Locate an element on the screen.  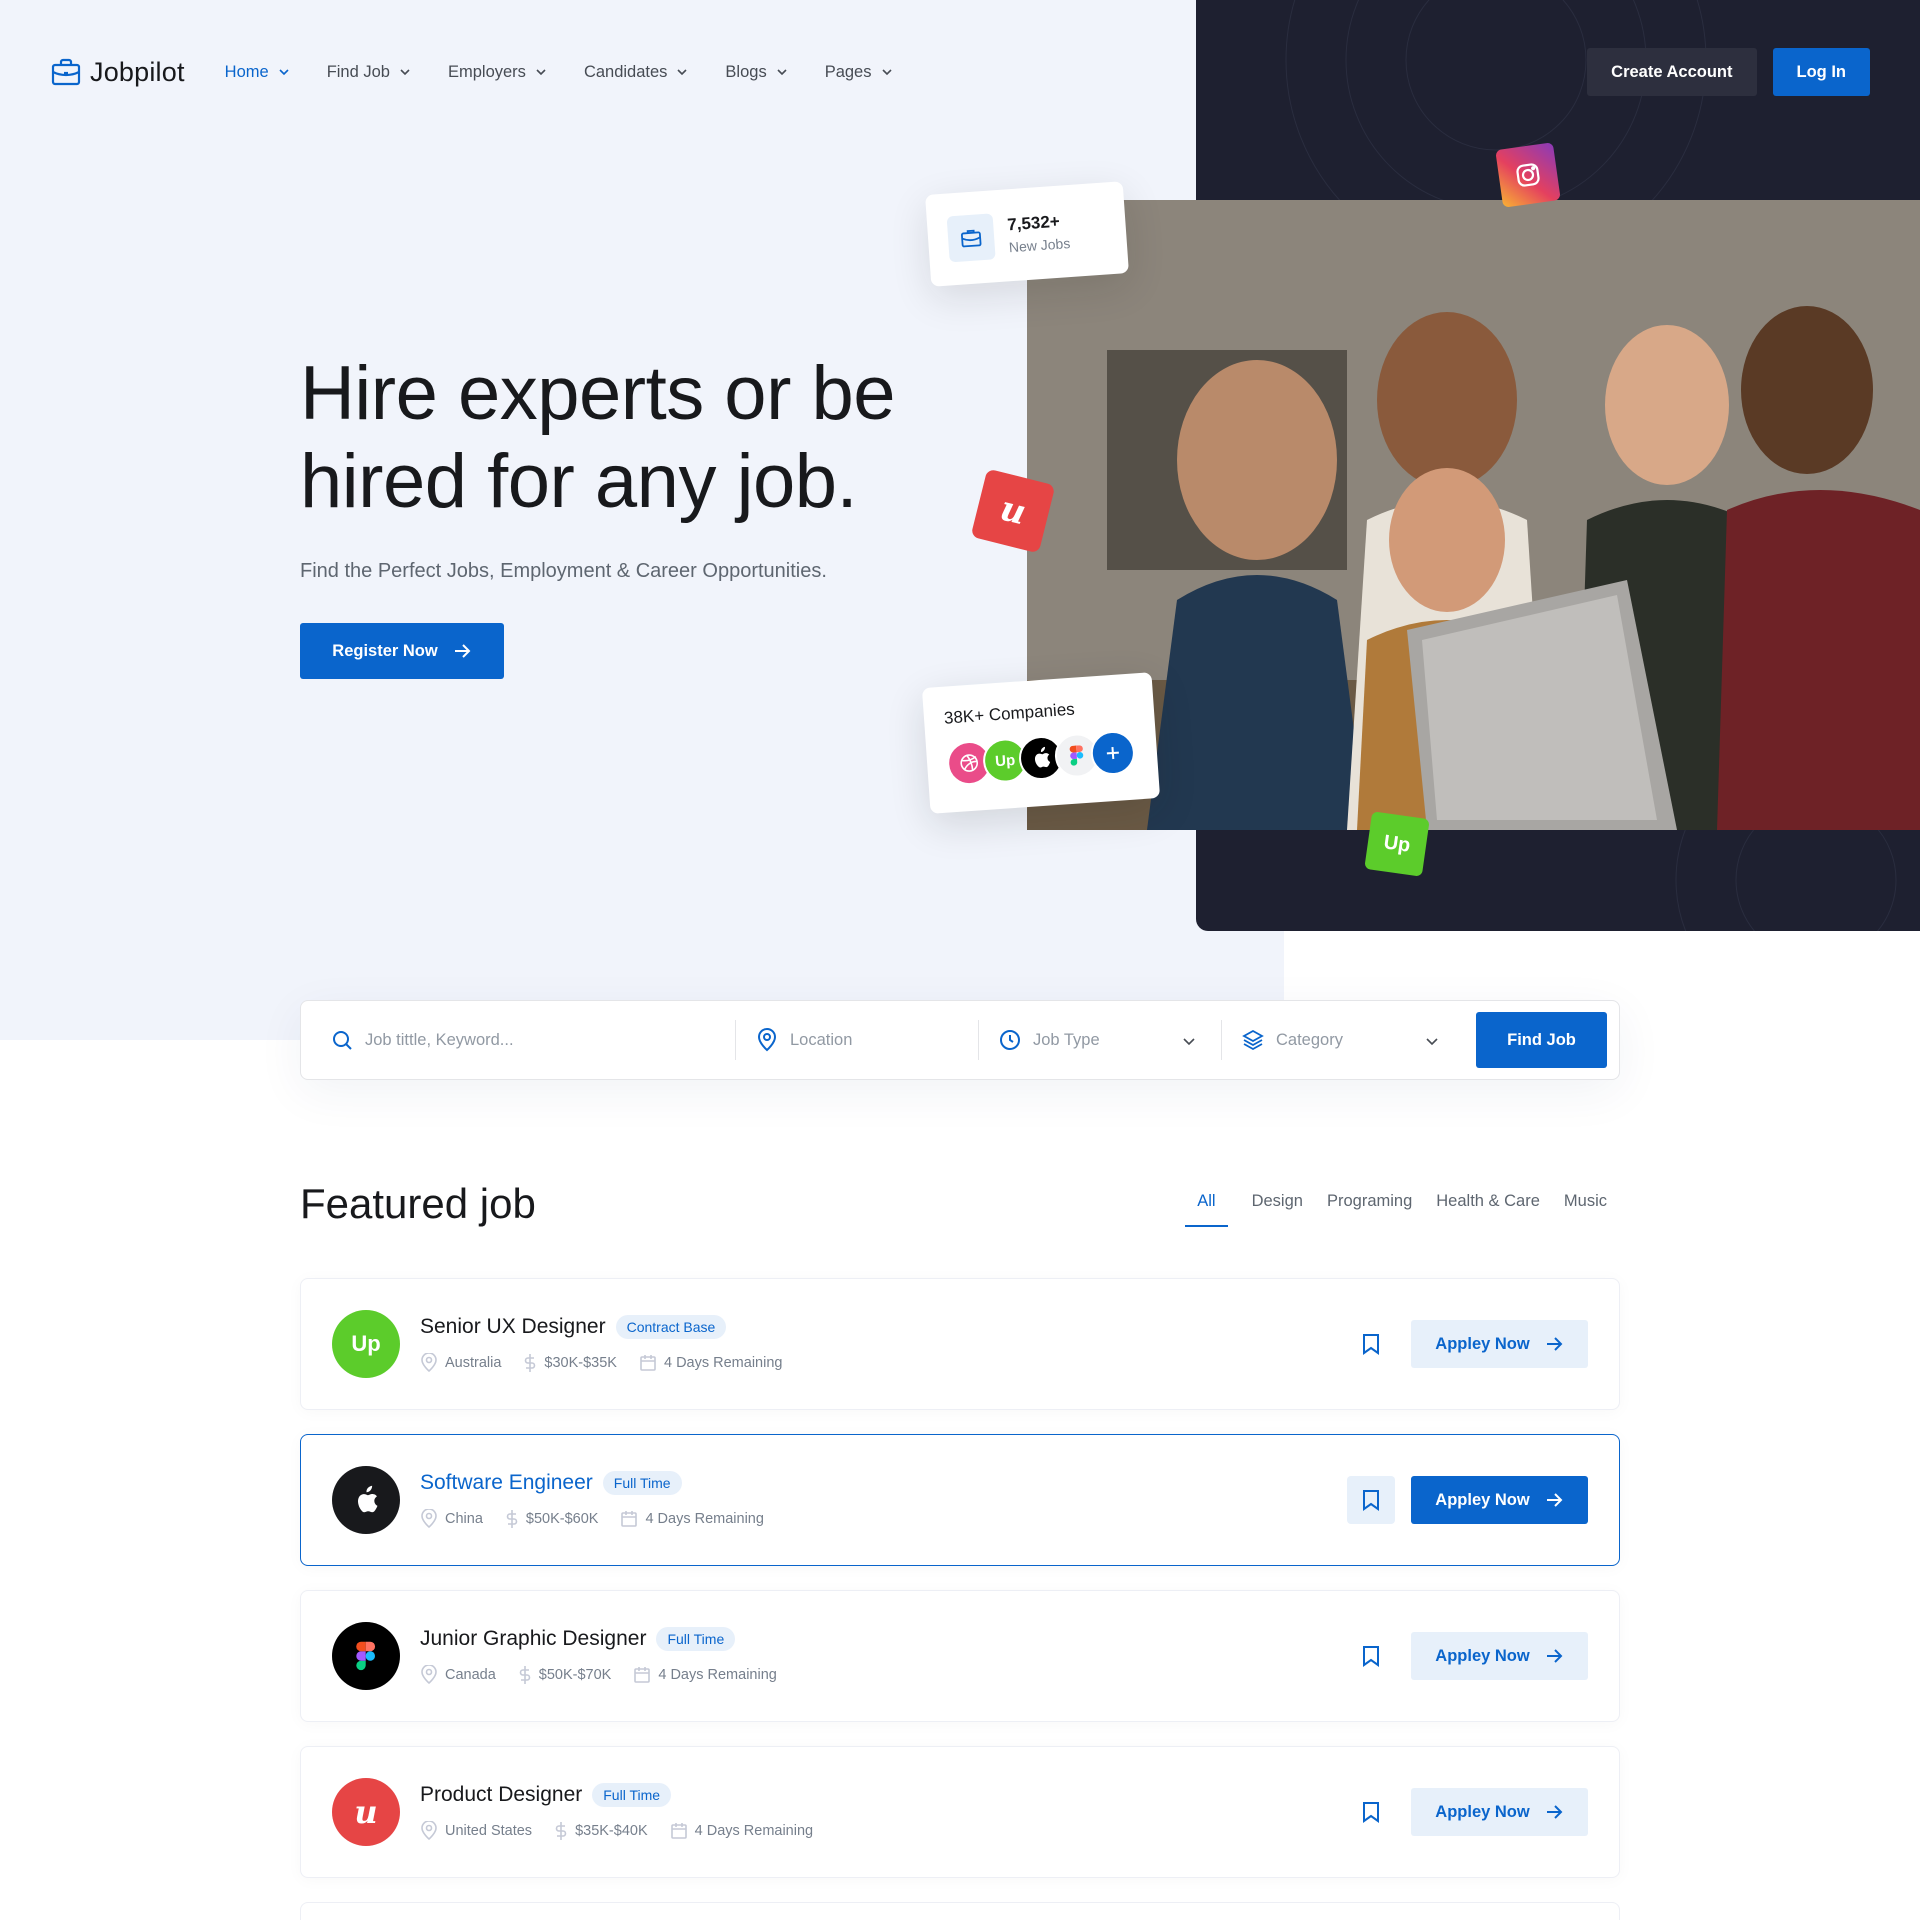
apple-icon is located at coordinates (366, 1500).